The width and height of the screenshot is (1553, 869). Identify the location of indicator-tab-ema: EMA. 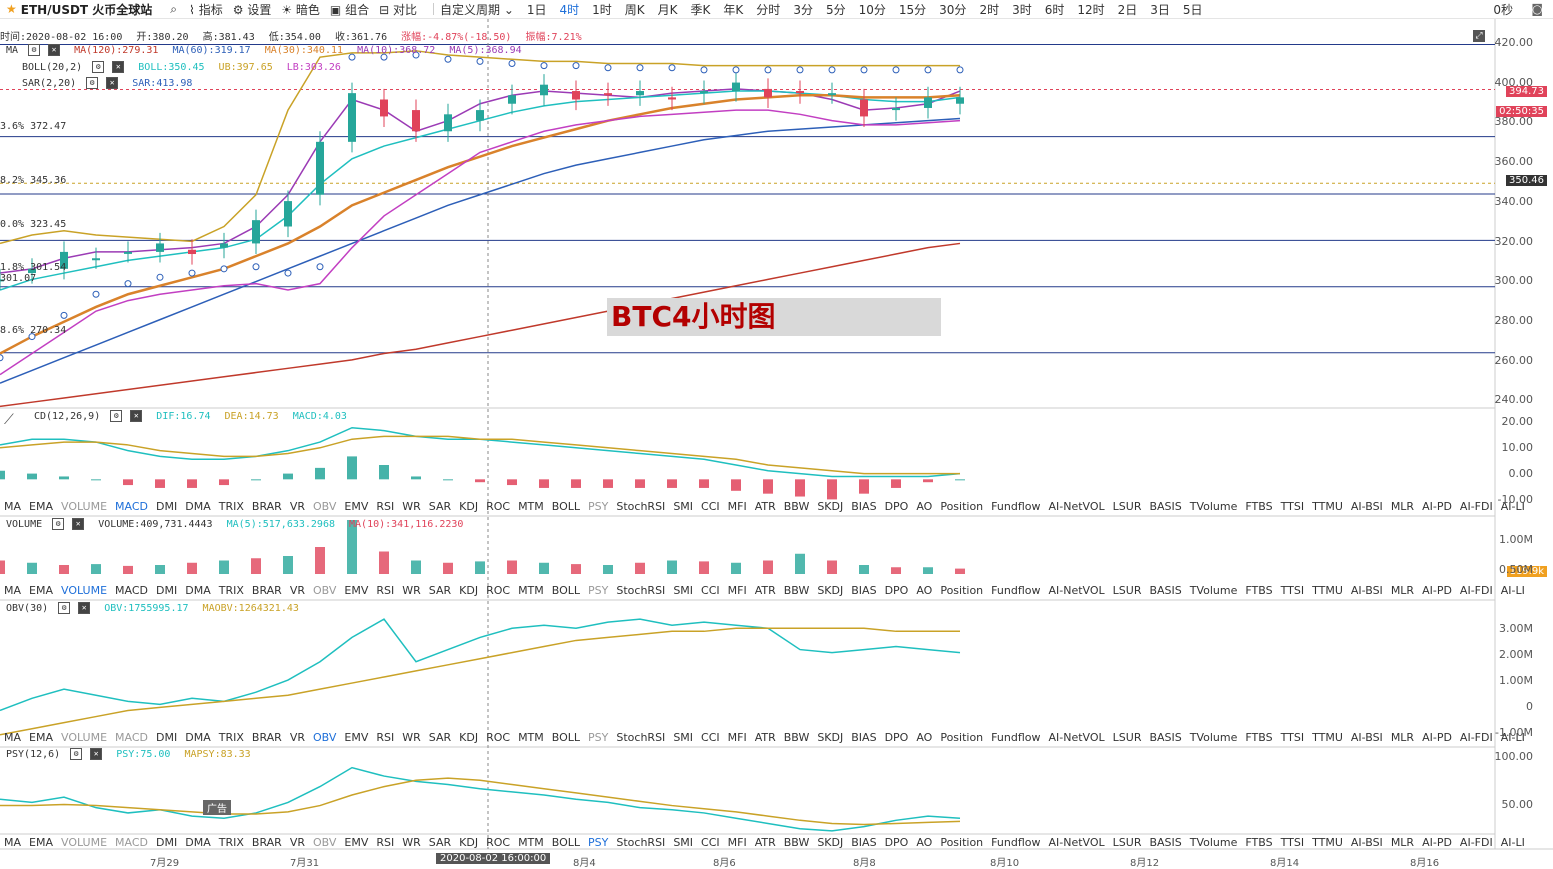
(41, 591).